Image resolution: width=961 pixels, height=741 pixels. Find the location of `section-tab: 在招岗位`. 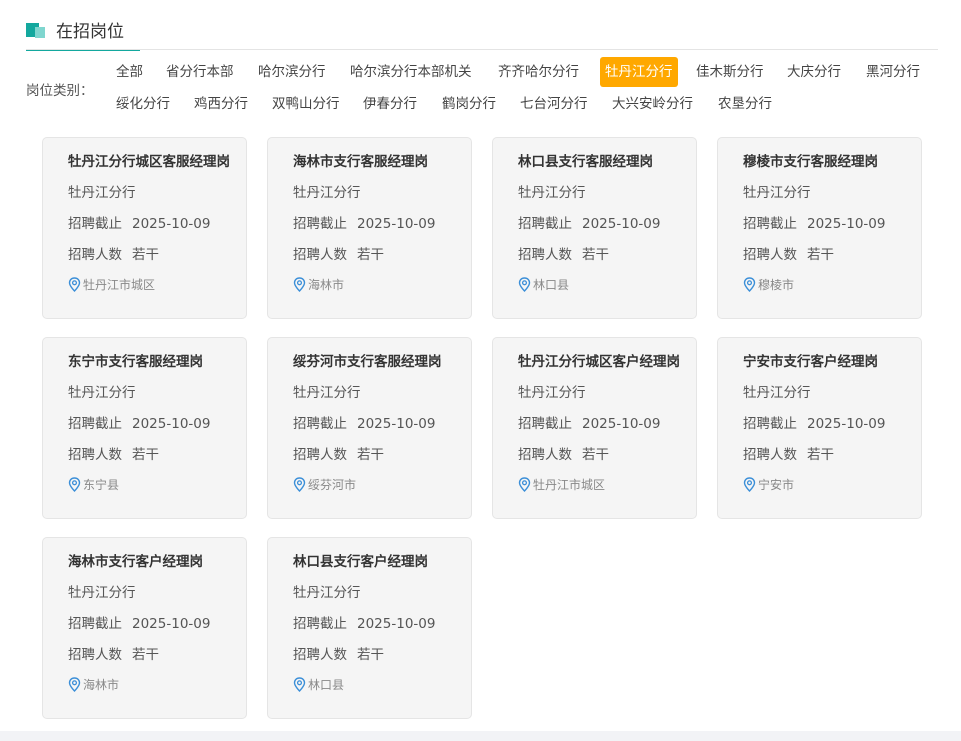

section-tab: 在招岗位 is located at coordinates (83, 34).